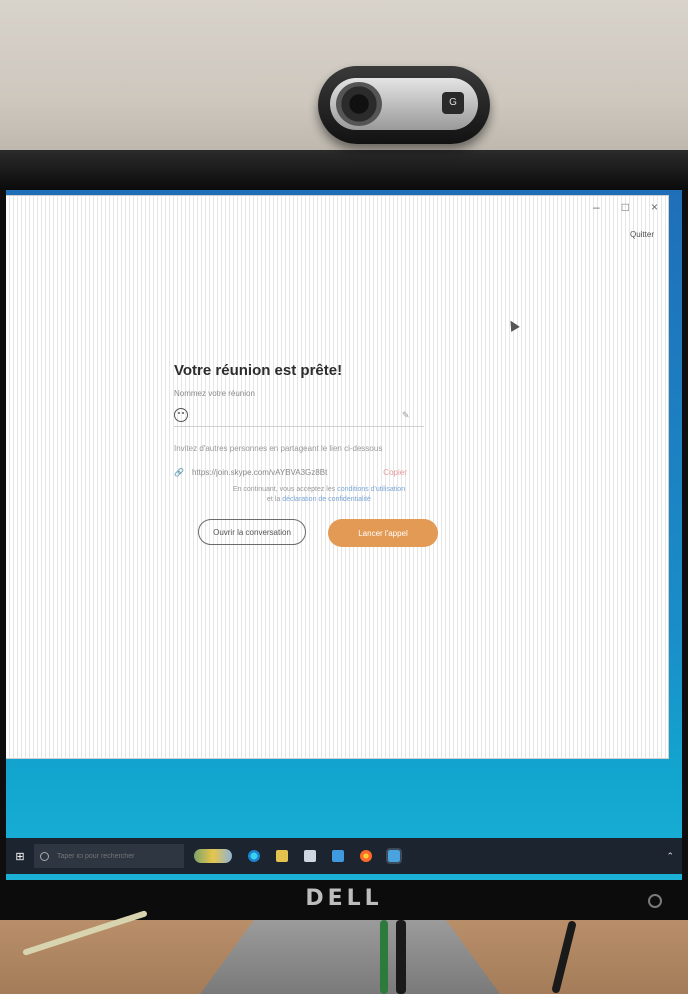 This screenshot has width=688, height=994. Describe the element at coordinates (596, 207) in the screenshot. I see `minimize-button: –` at that location.